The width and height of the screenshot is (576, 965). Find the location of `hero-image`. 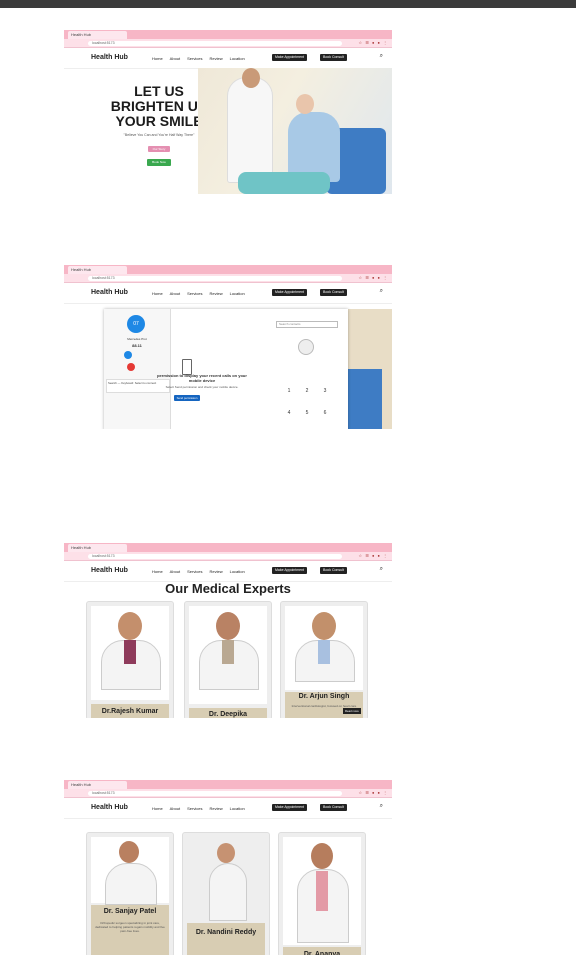

hero-image is located at coordinates (295, 131).